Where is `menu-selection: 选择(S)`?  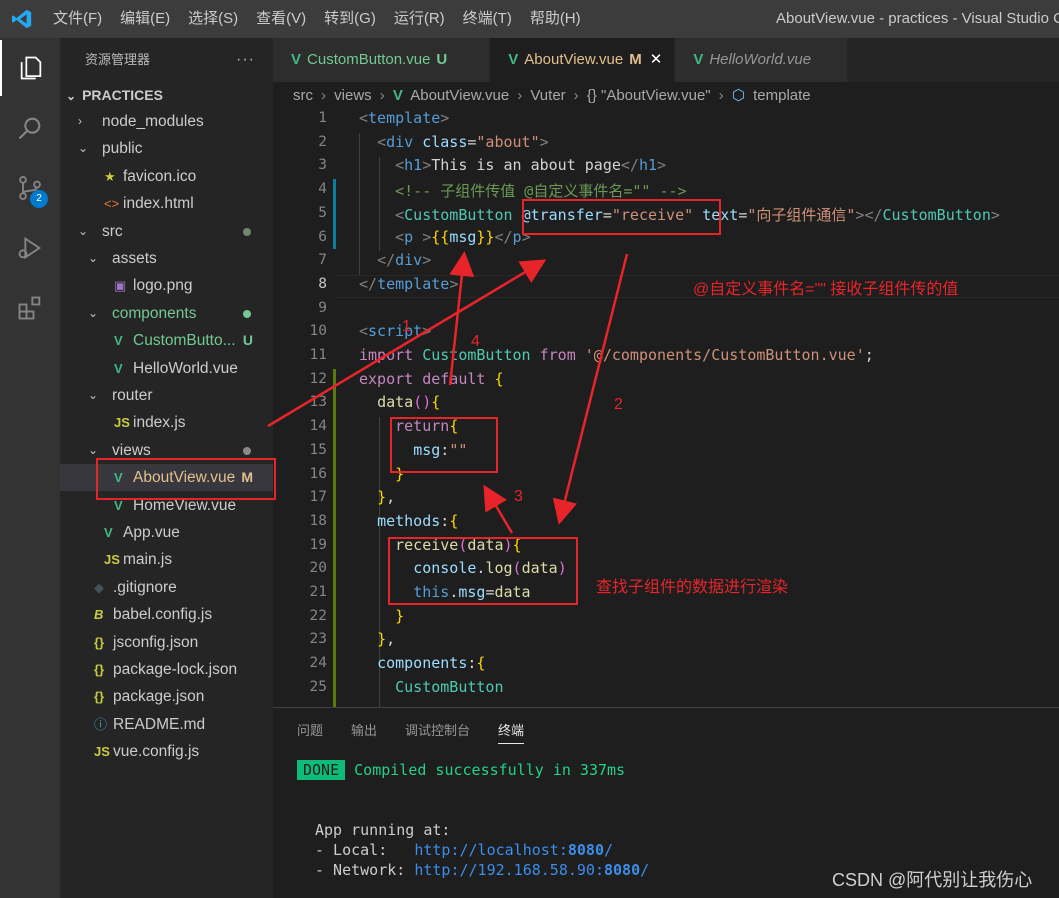
menu-selection: 选择(S) is located at coordinates (213, 19).